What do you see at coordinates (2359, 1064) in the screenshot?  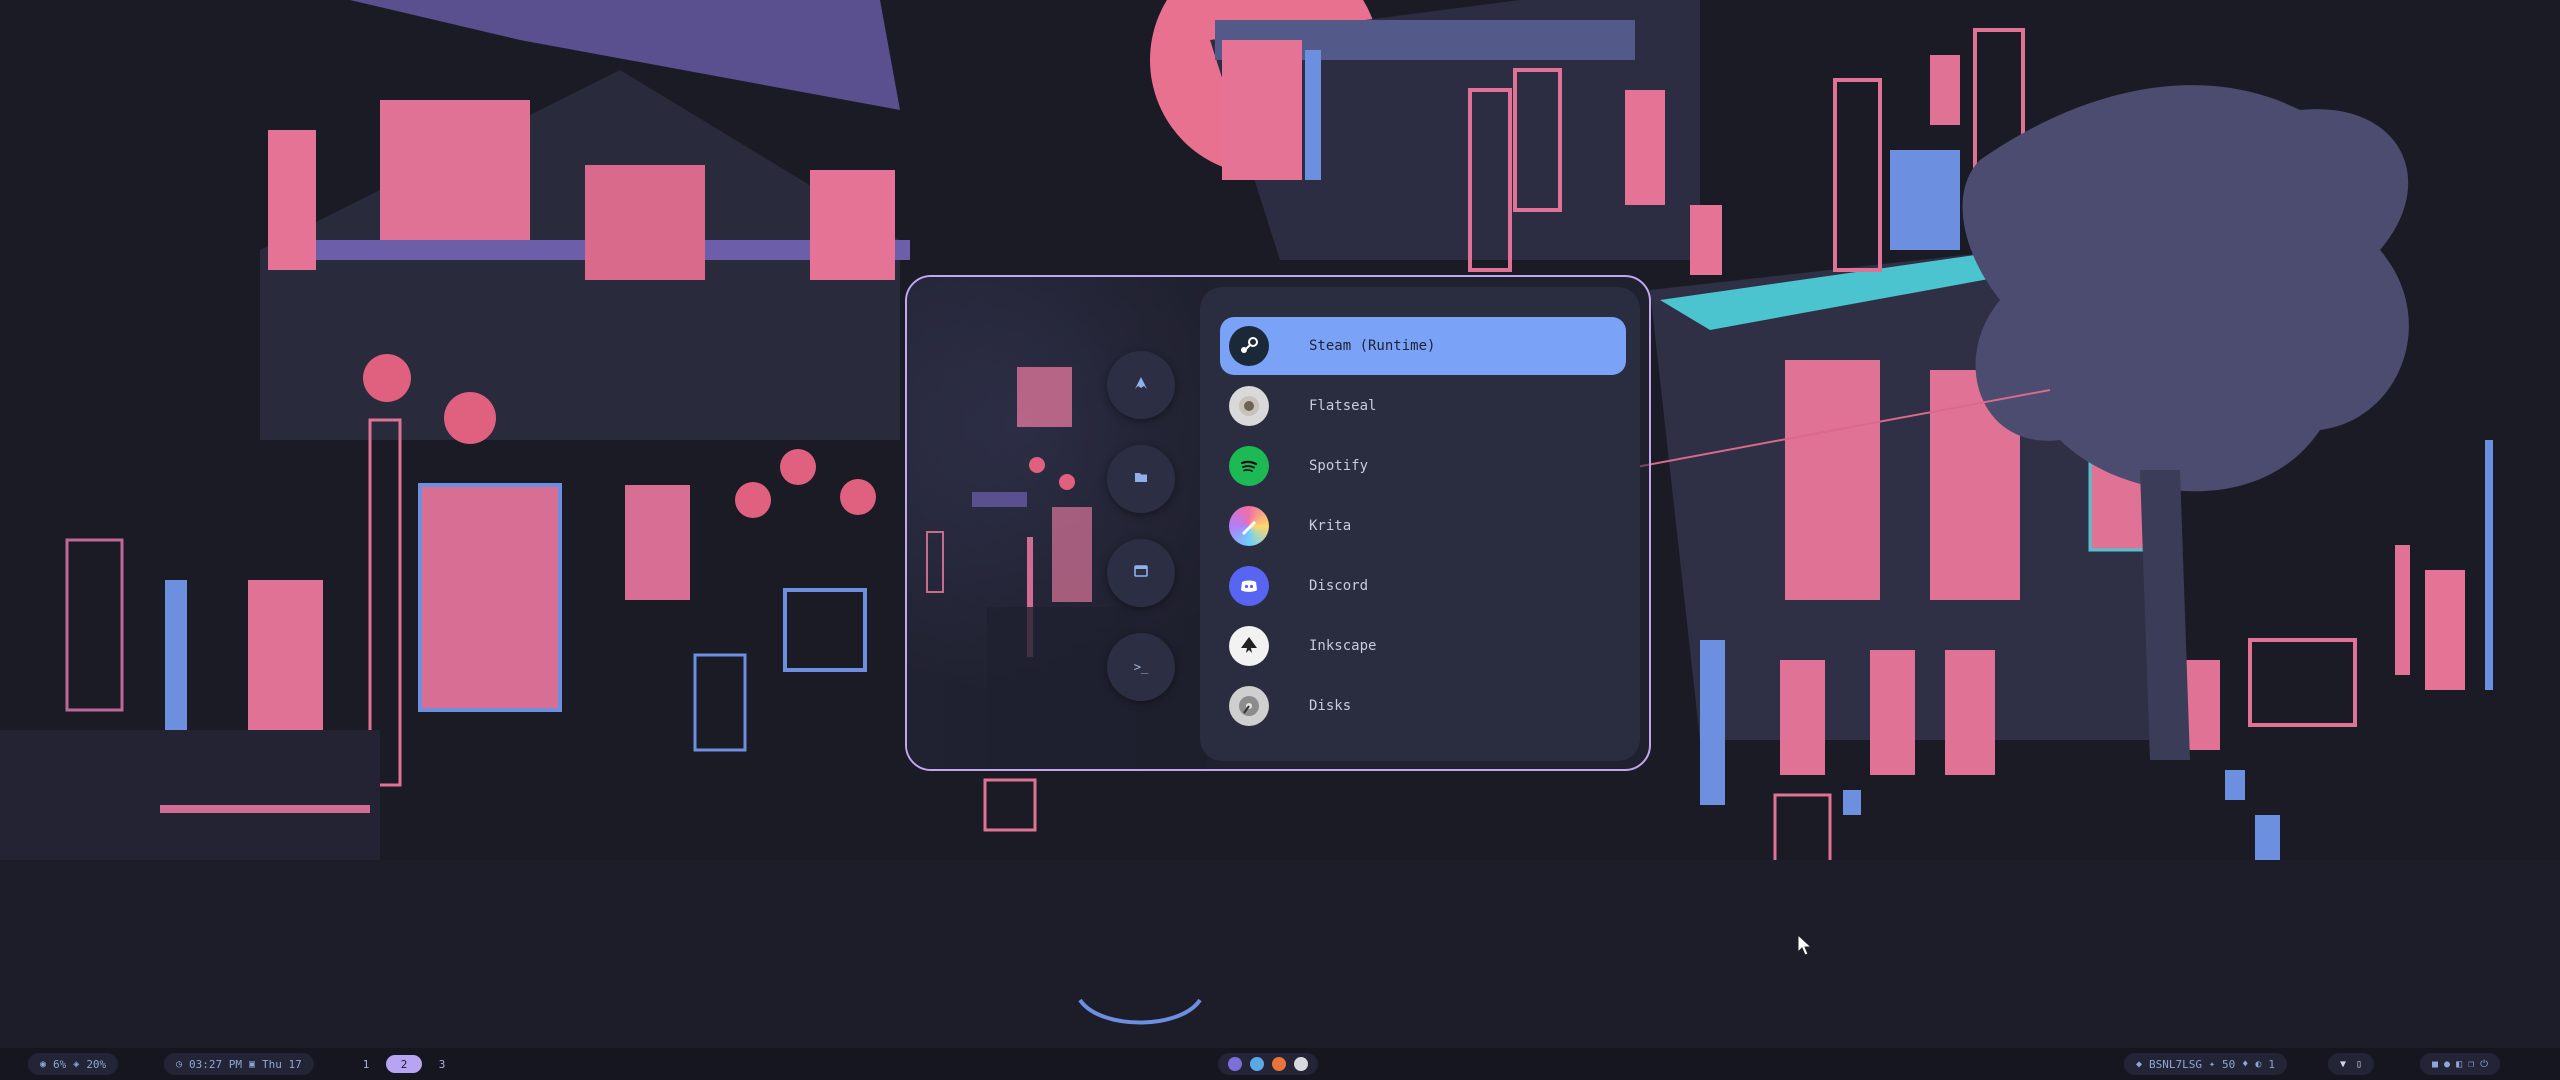 I see `toggle-icon: ▯` at bounding box center [2359, 1064].